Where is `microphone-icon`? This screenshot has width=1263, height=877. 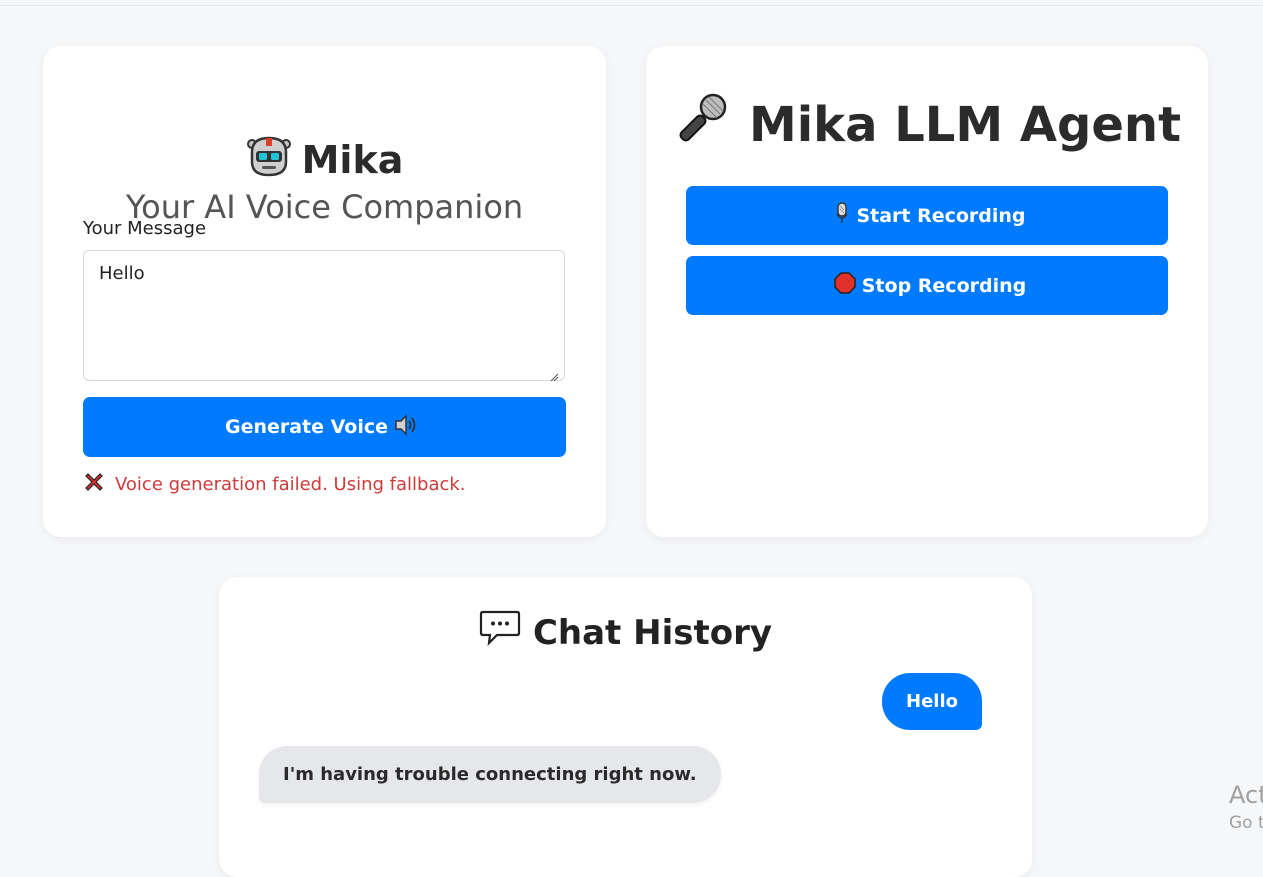 microphone-icon is located at coordinates (702, 125).